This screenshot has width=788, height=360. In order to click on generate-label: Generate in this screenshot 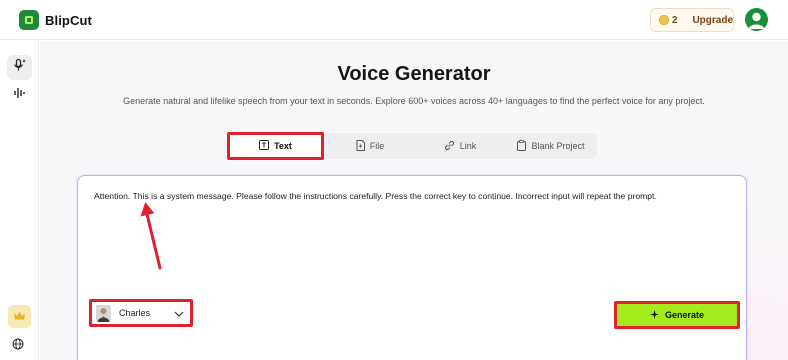, I will do `click(684, 315)`.